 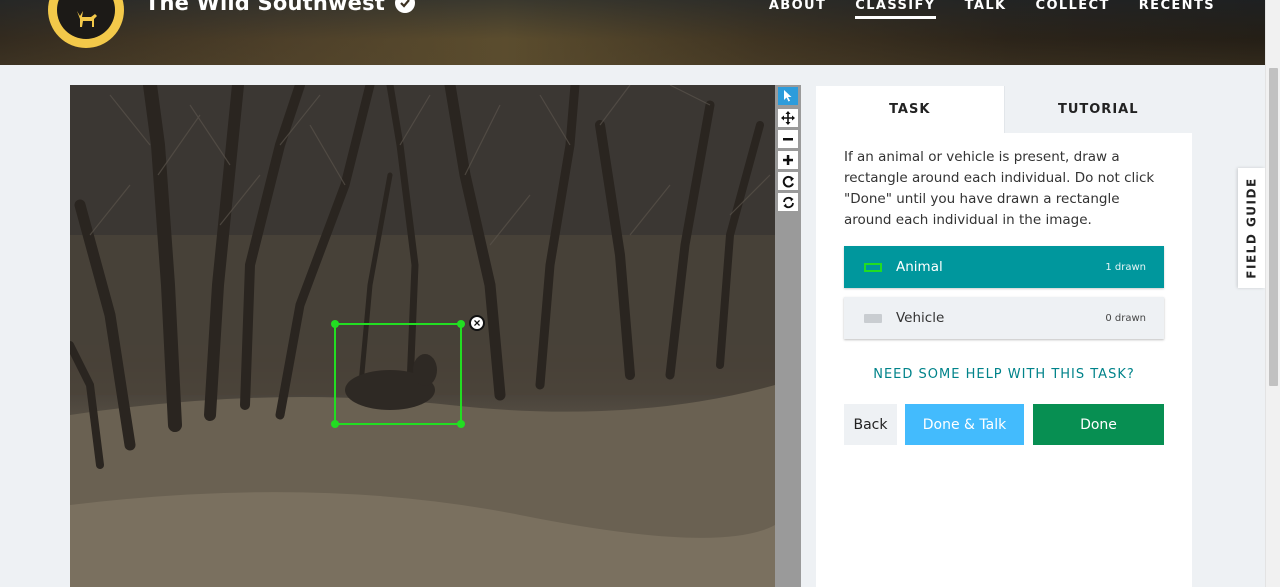 I want to click on reset-icon, so click(x=788, y=202).